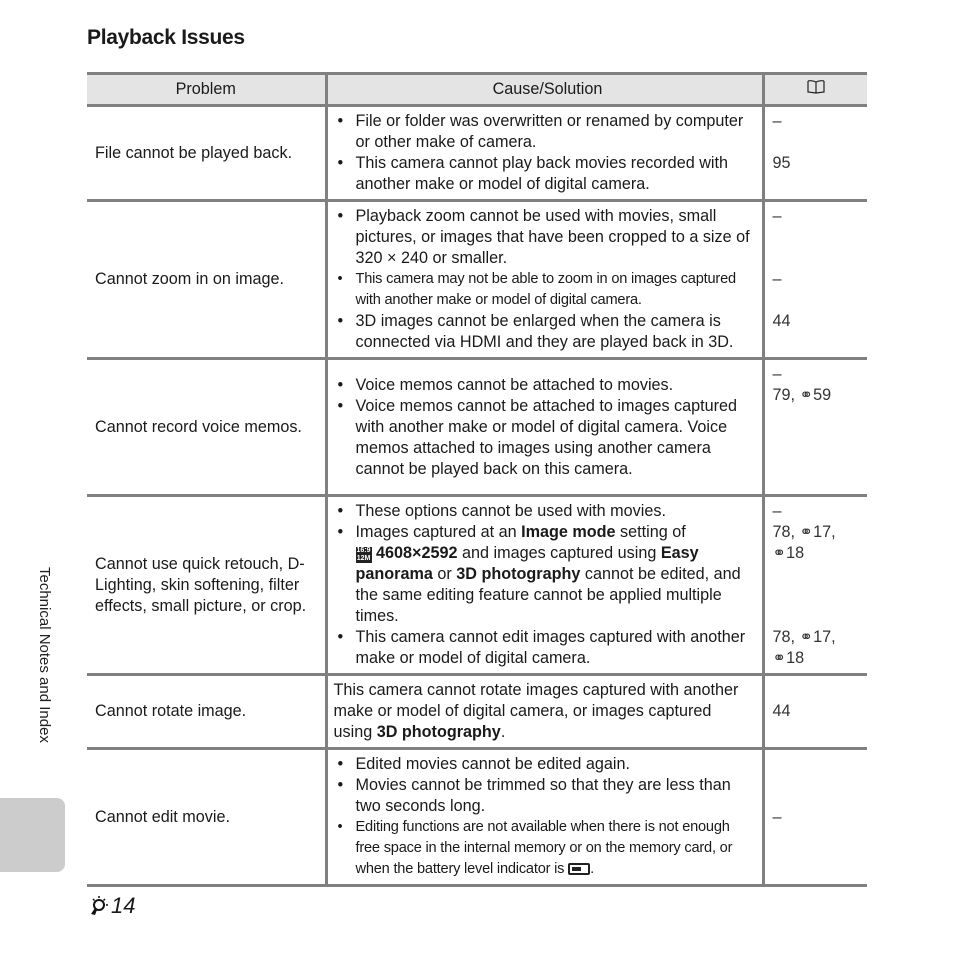 The image size is (954, 954). I want to click on reference-cell: – 95, so click(815, 153).